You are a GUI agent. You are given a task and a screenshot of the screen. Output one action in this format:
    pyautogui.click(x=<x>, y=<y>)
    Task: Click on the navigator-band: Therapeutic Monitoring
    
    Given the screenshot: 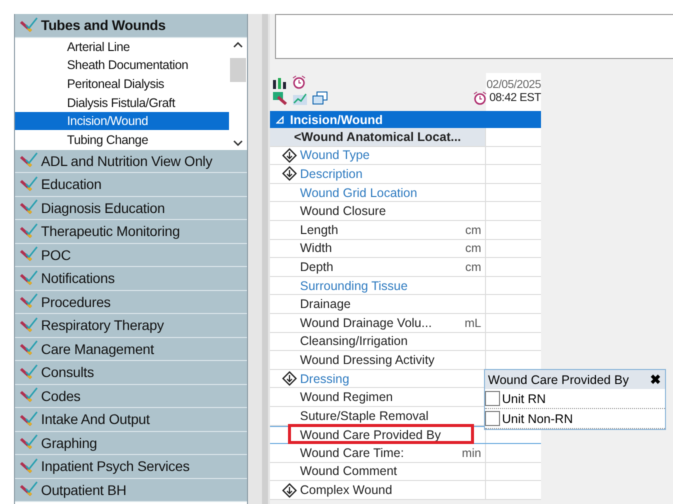 What is the action you would take?
    pyautogui.click(x=131, y=232)
    